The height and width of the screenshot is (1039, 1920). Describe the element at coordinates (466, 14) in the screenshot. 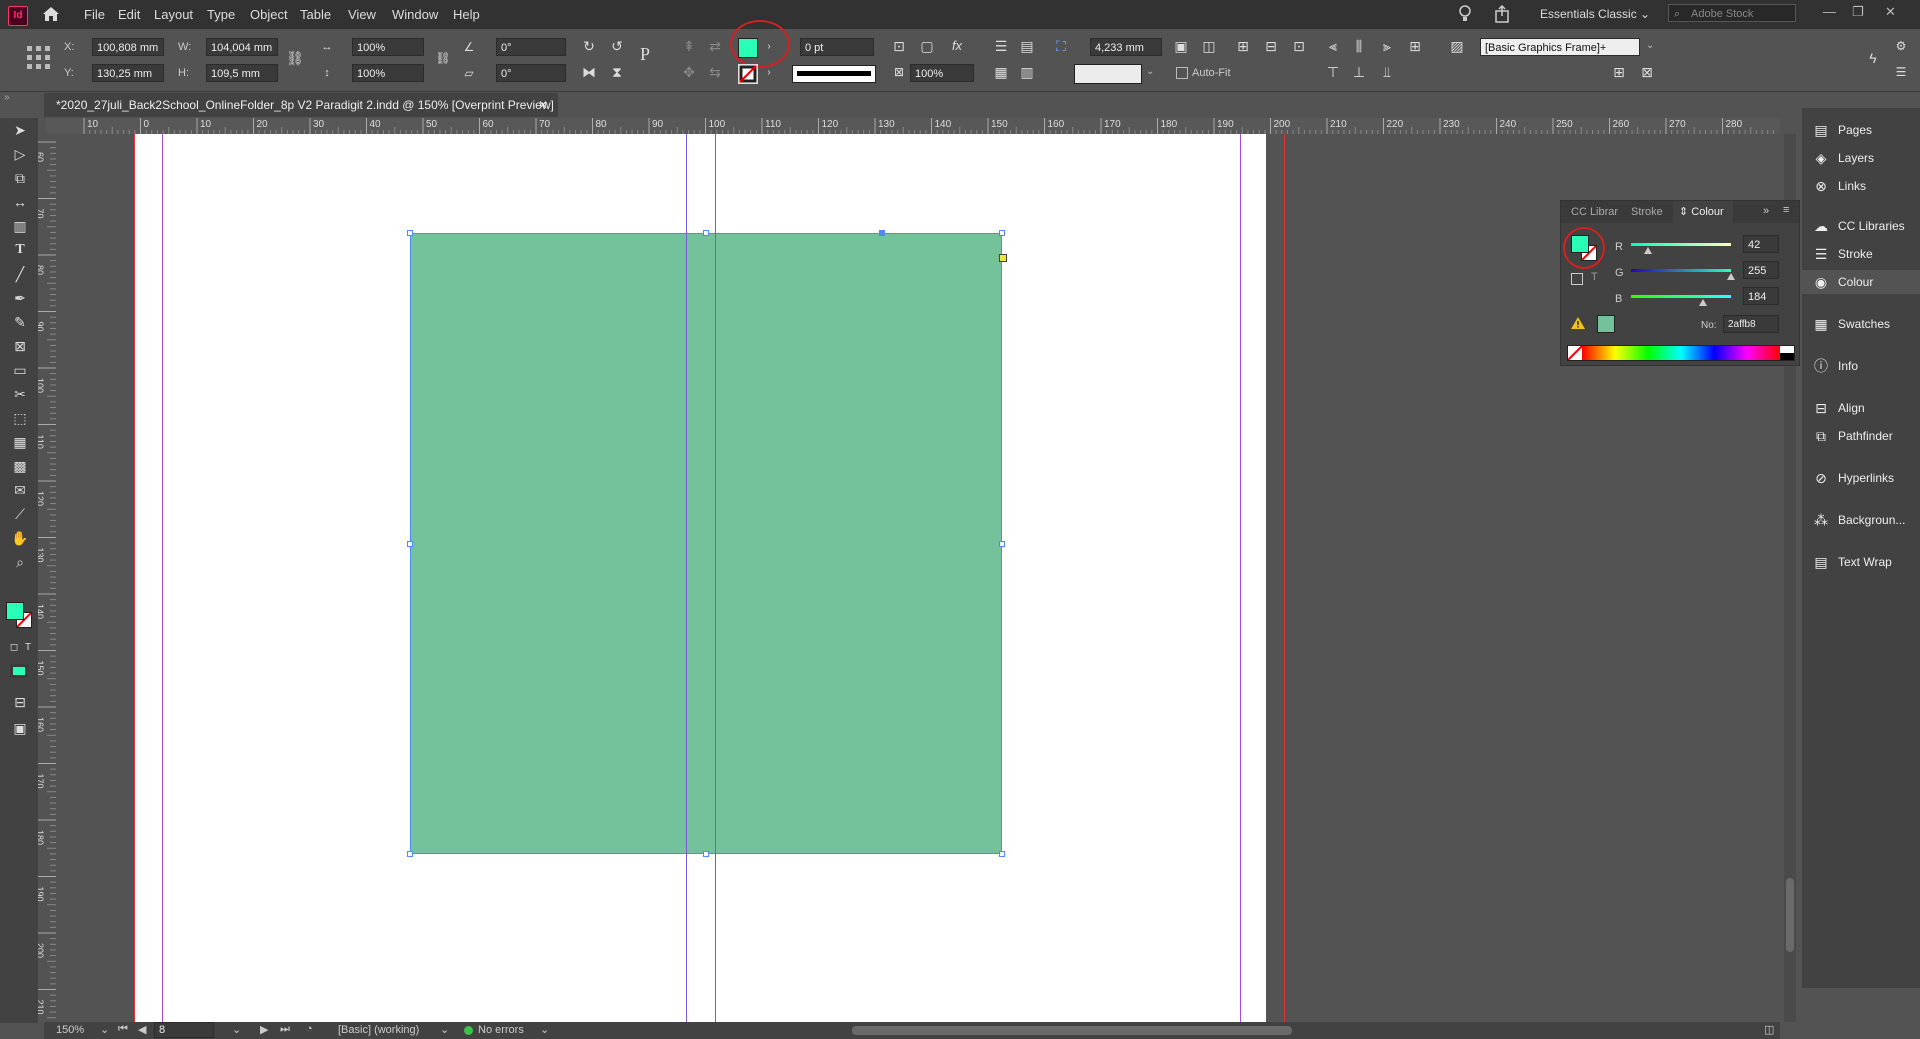

I see `menu-help: Help` at that location.